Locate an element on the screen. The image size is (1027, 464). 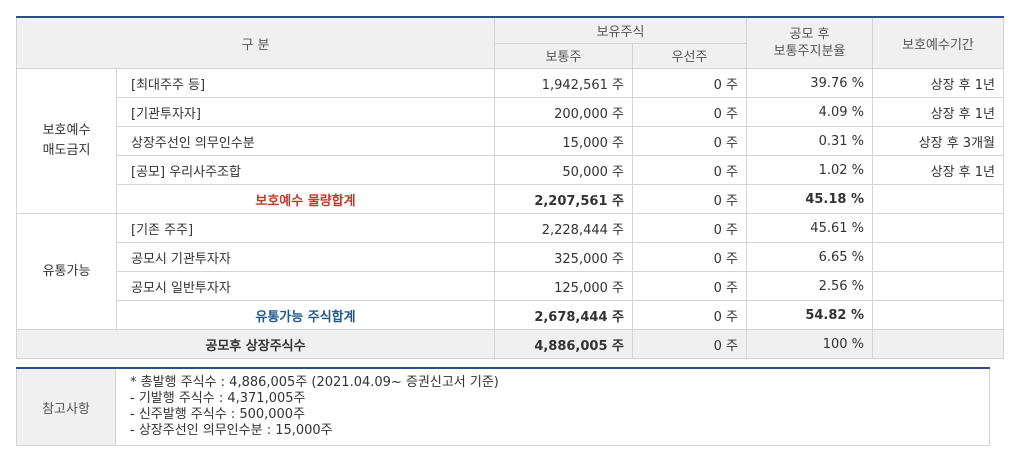
tradable-total-row: 유통가능 주식합계 2,678,444 주 0 주 54.82 % is located at coordinates (510, 315).